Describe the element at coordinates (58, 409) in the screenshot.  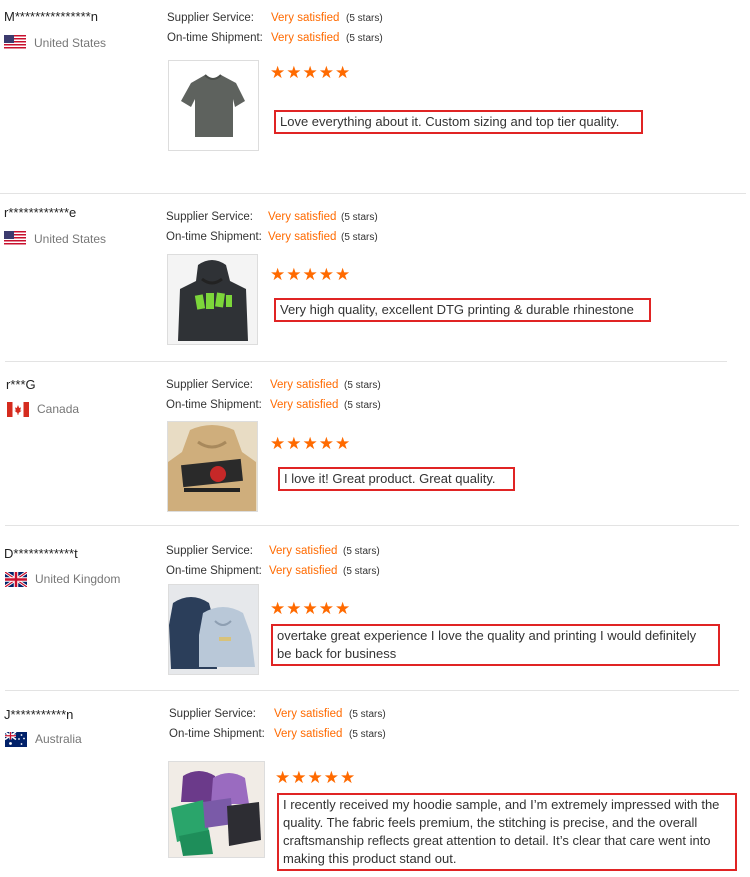
I see `reviewer-country: Canada` at that location.